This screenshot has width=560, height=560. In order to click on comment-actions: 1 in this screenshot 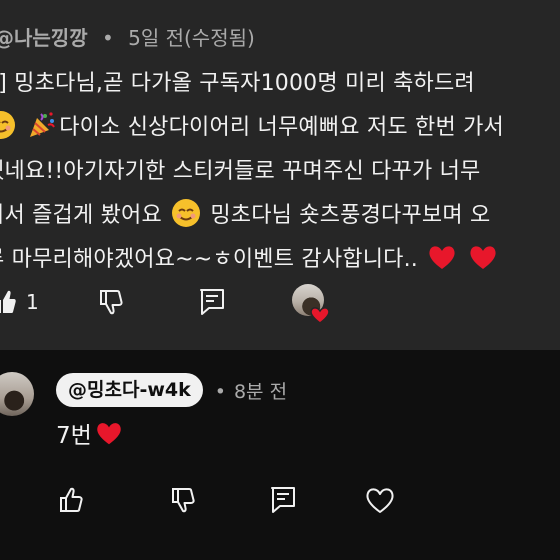, I will do `click(280, 302)`.